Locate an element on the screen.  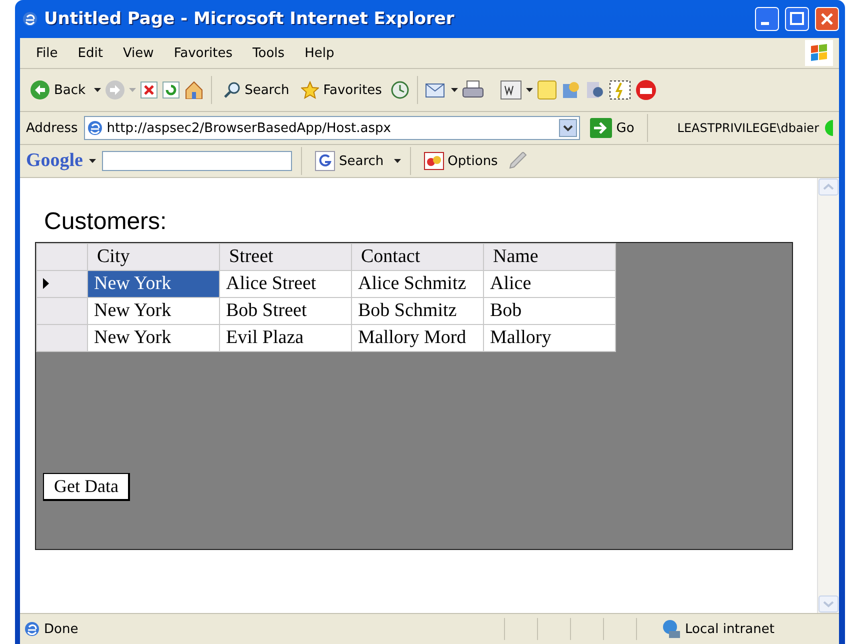
address-field: http://aspsec2/BrowserBasedApp/Host.aspx is located at coordinates (332, 128).